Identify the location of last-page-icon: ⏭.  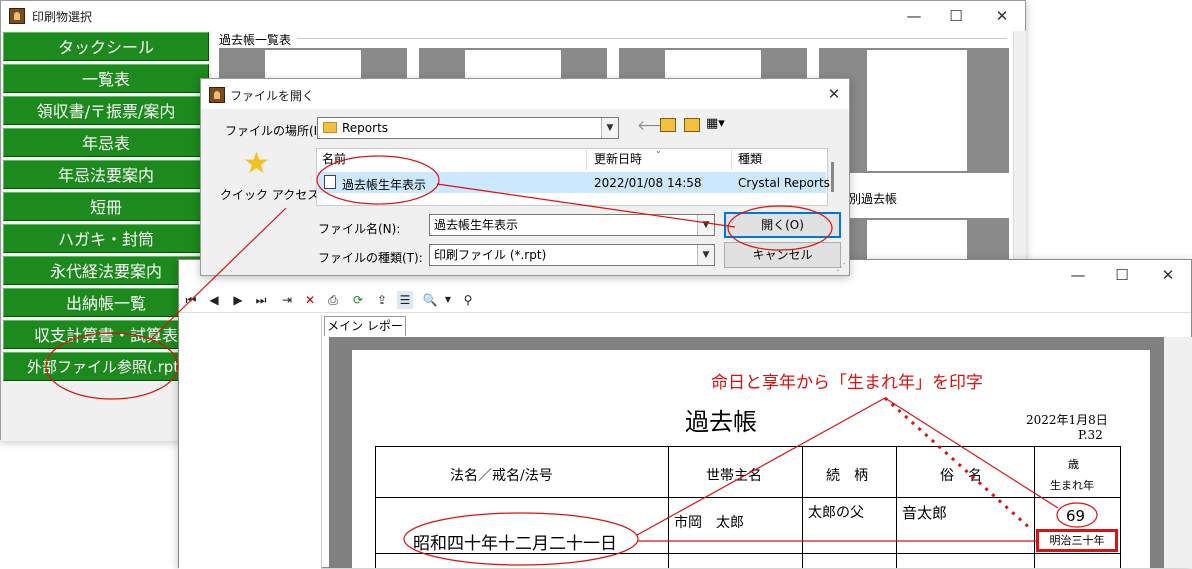
(261, 300).